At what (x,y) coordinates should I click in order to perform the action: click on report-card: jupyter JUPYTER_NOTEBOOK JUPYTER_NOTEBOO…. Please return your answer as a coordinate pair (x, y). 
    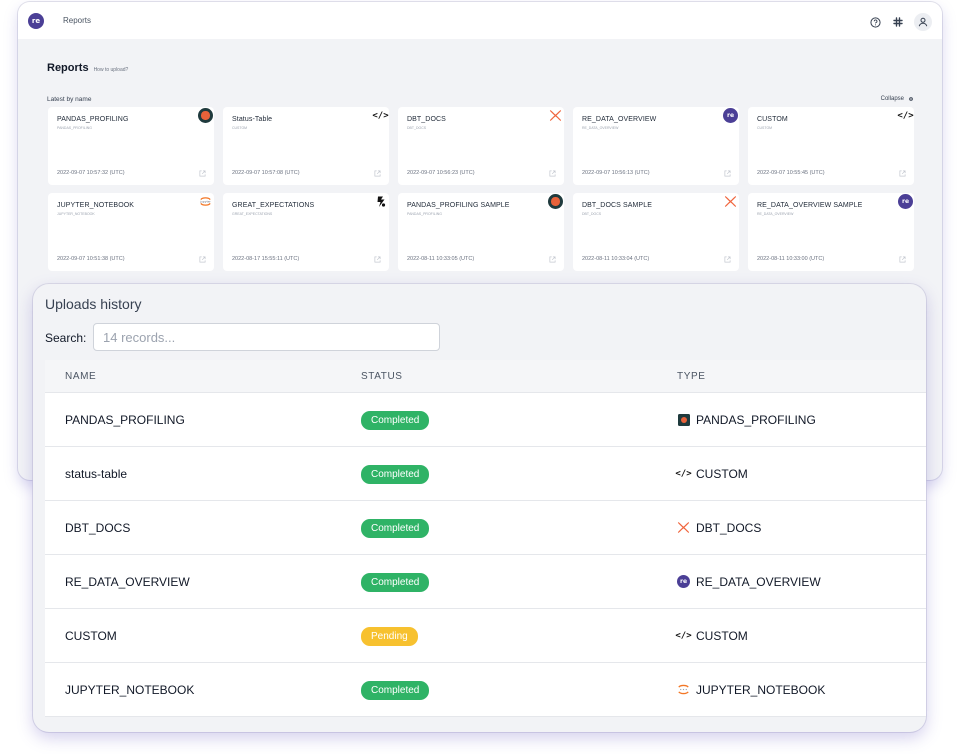
    Looking at the image, I should click on (131, 232).